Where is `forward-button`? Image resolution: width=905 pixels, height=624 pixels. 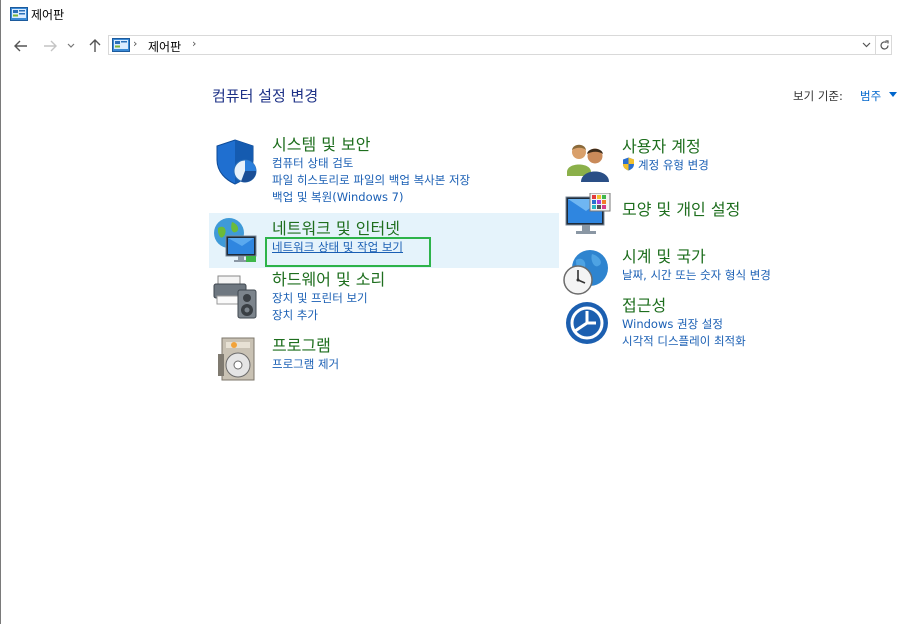
forward-button is located at coordinates (50, 46).